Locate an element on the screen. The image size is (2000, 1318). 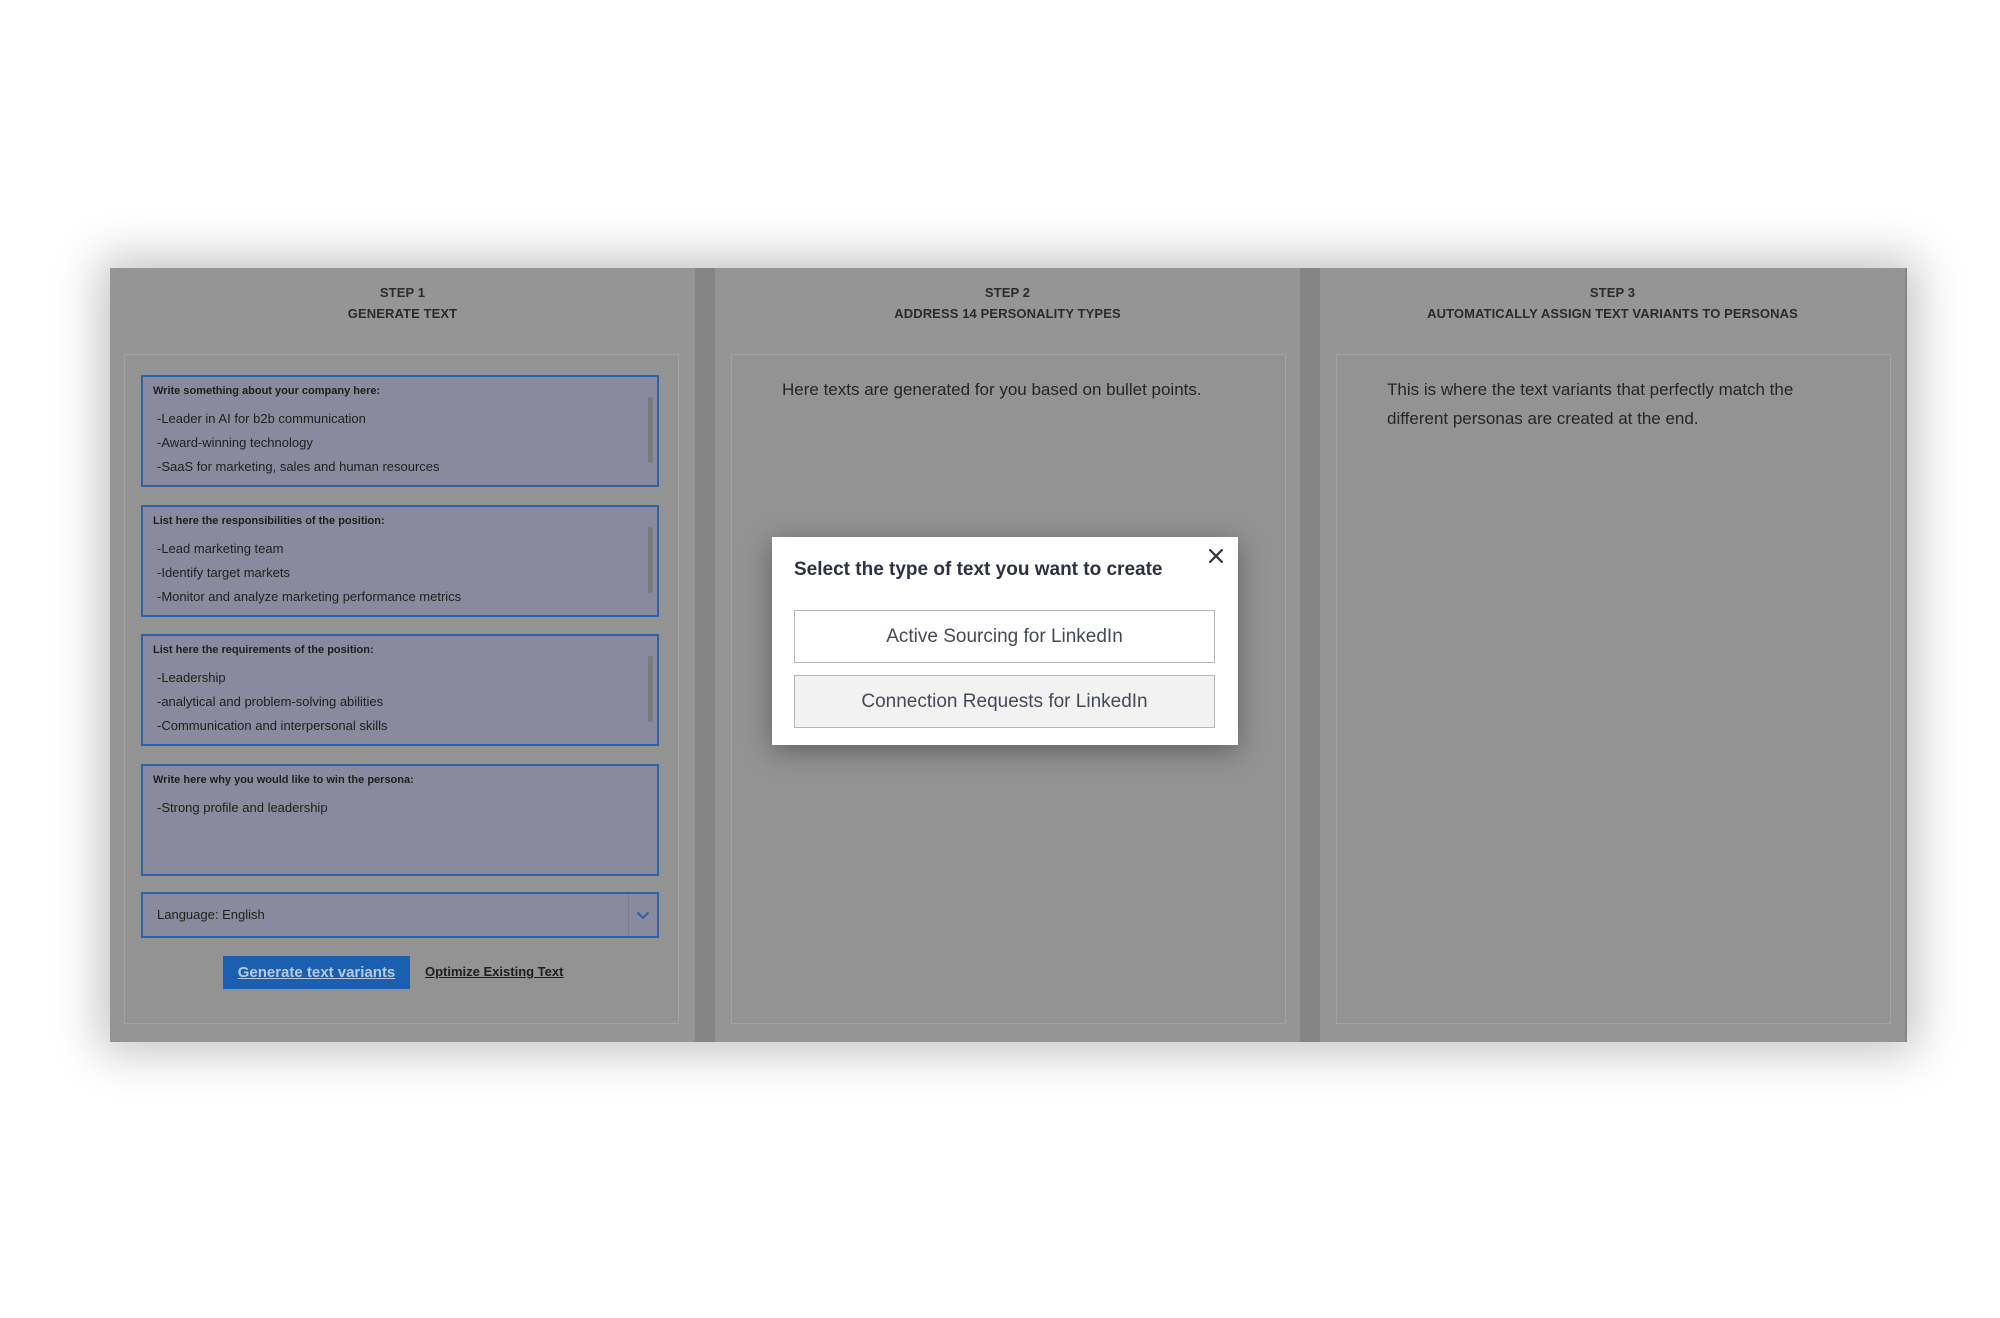
language-select-value: Language: English is located at coordinates (211, 914).